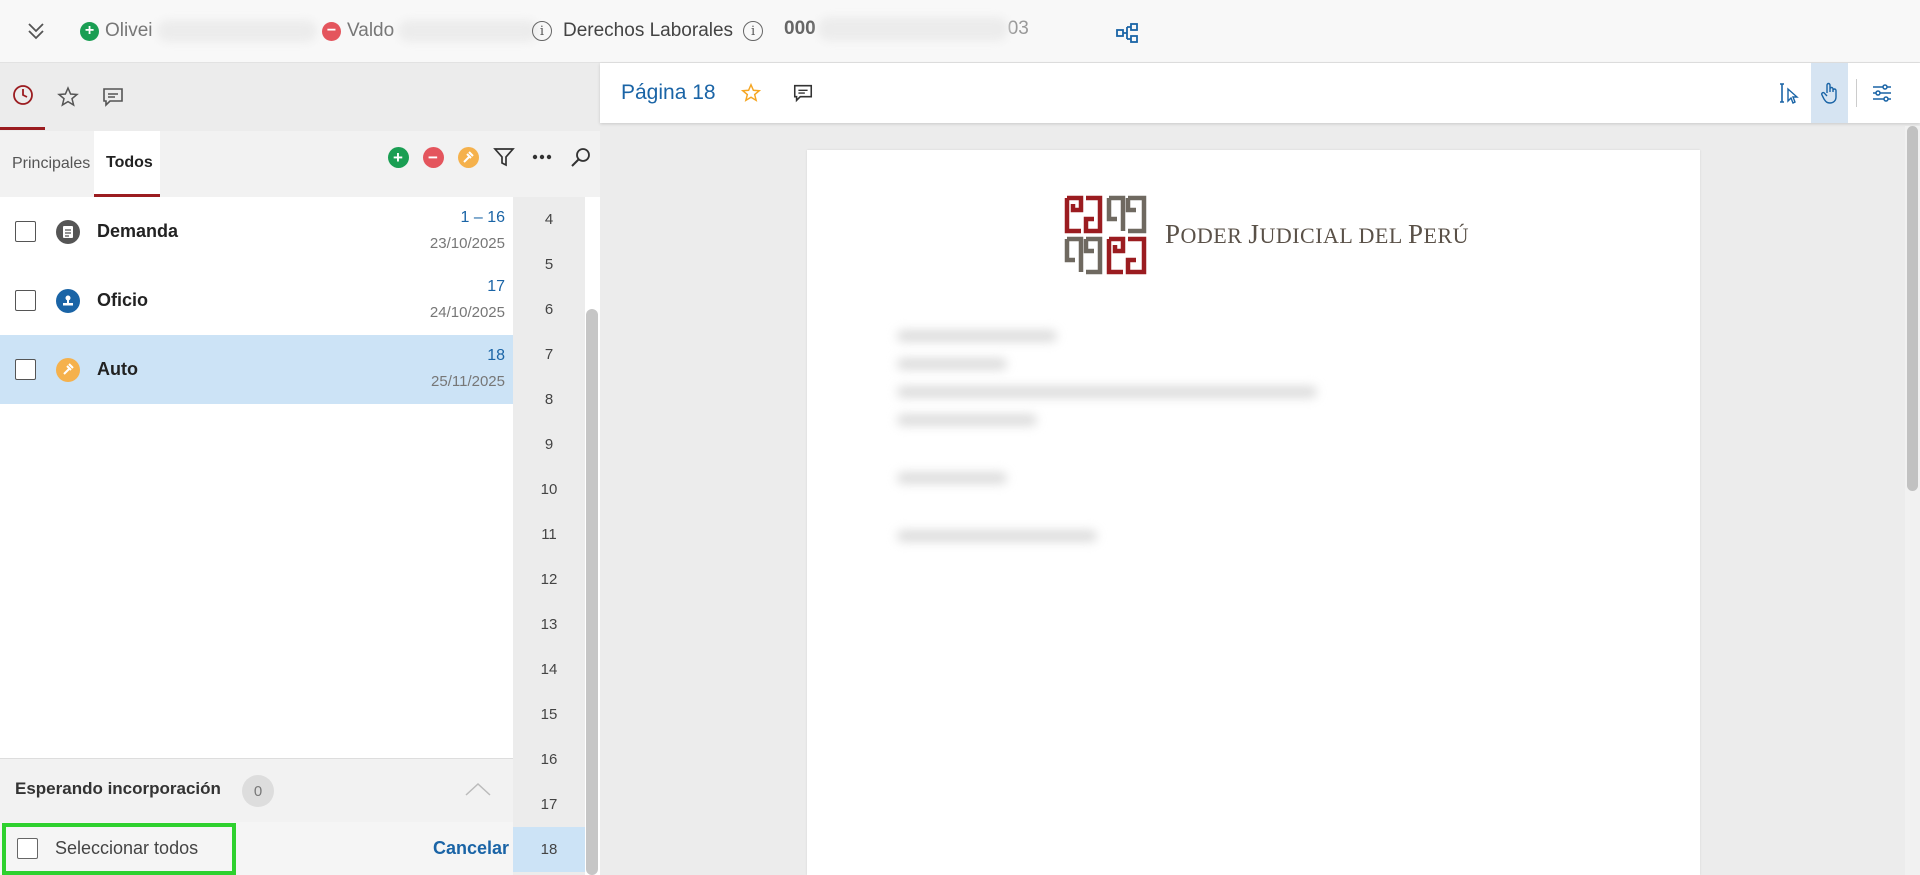 The width and height of the screenshot is (1920, 875). Describe the element at coordinates (129, 30) in the screenshot. I see `plaintiff-name: Olivei` at that location.